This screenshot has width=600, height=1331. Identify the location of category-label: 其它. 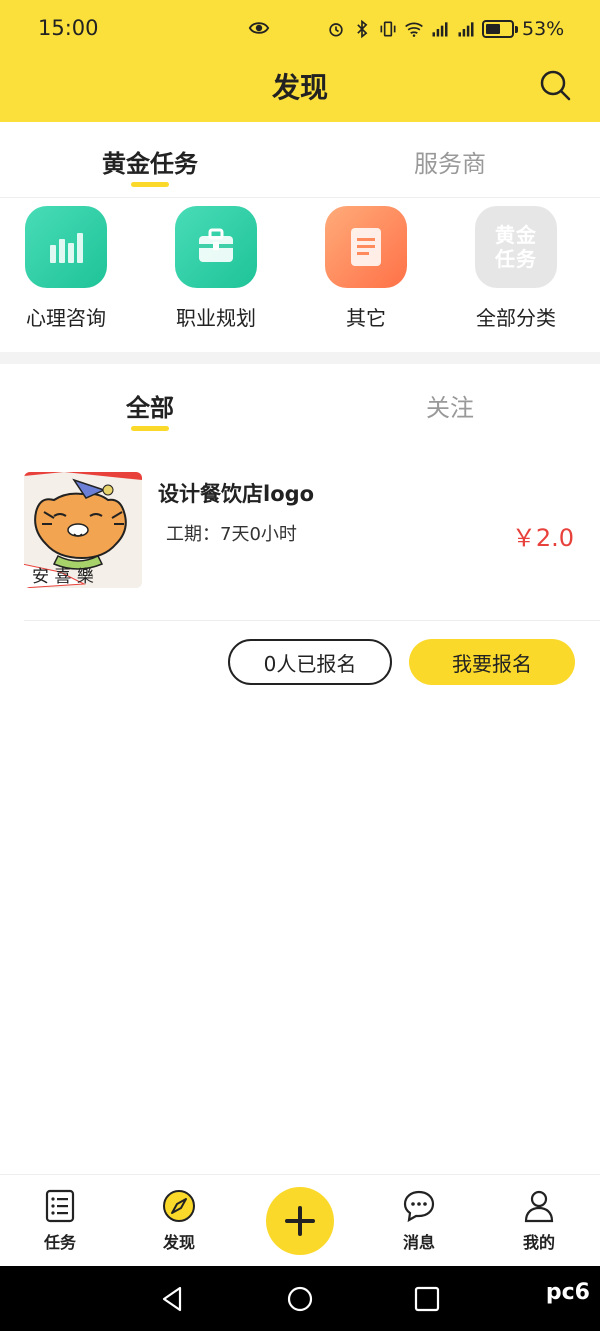
(366, 318).